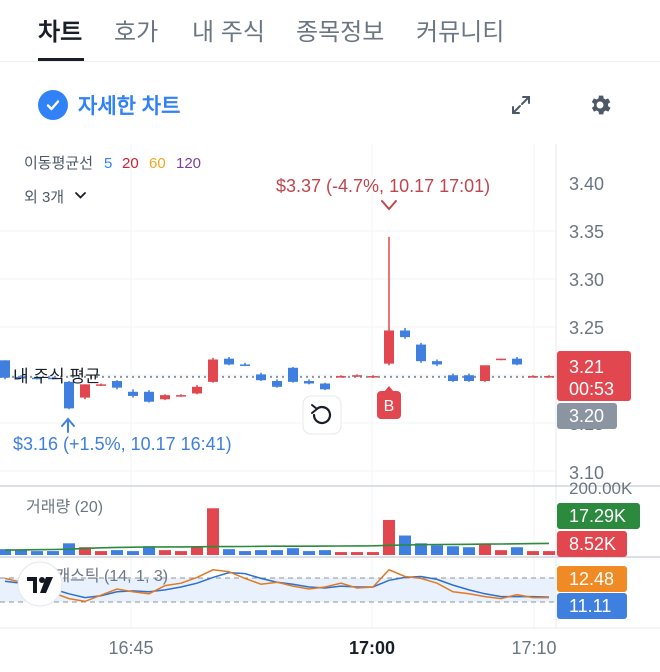 The image size is (660, 672). Describe the element at coordinates (60, 29) in the screenshot. I see `tab-chart: 차트` at that location.